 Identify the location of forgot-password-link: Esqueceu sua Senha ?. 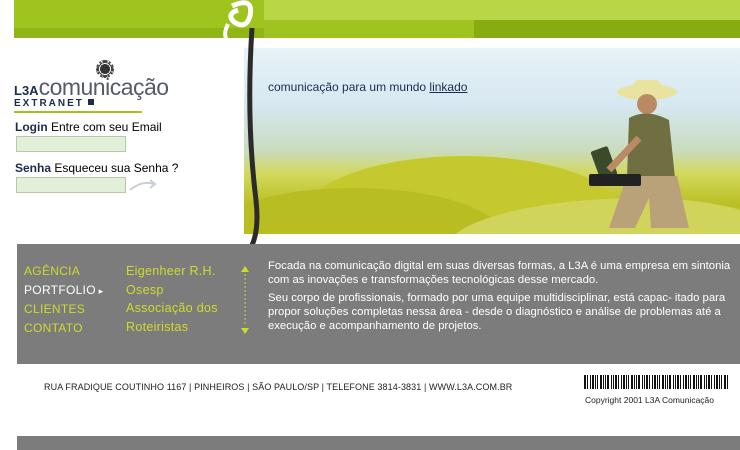
(114, 168).